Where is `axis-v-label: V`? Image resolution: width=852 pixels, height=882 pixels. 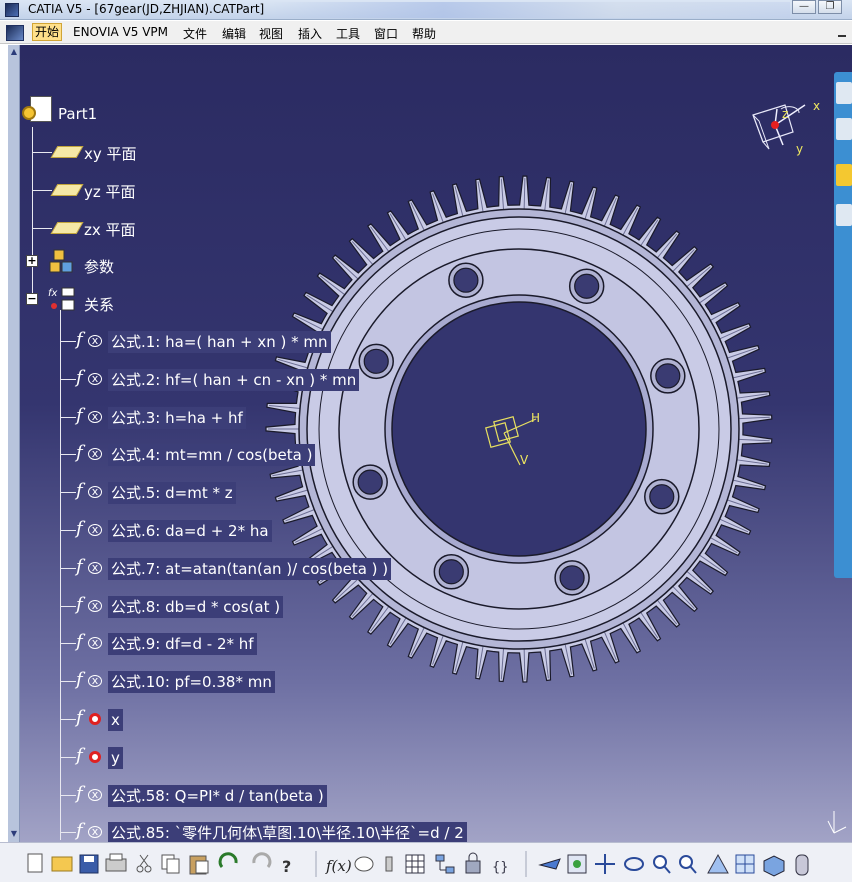 axis-v-label: V is located at coordinates (524, 460).